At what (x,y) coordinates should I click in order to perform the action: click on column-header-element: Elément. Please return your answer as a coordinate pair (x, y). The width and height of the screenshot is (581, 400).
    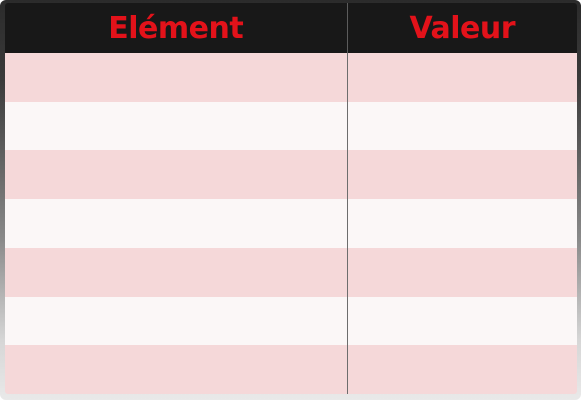
    Looking at the image, I should click on (176, 28).